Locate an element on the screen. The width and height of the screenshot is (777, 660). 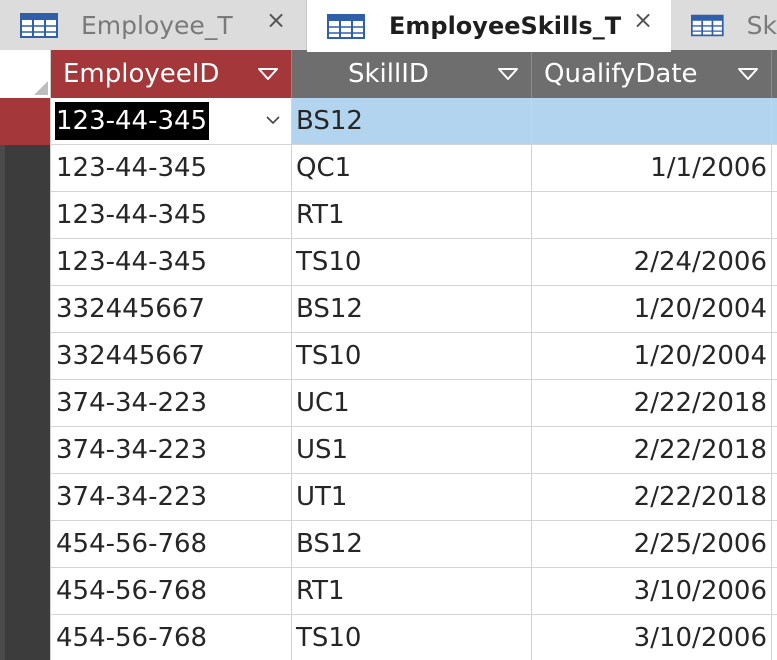
table-row: 374-34-223 UT1 2/22/2018 is located at coordinates (388, 497).